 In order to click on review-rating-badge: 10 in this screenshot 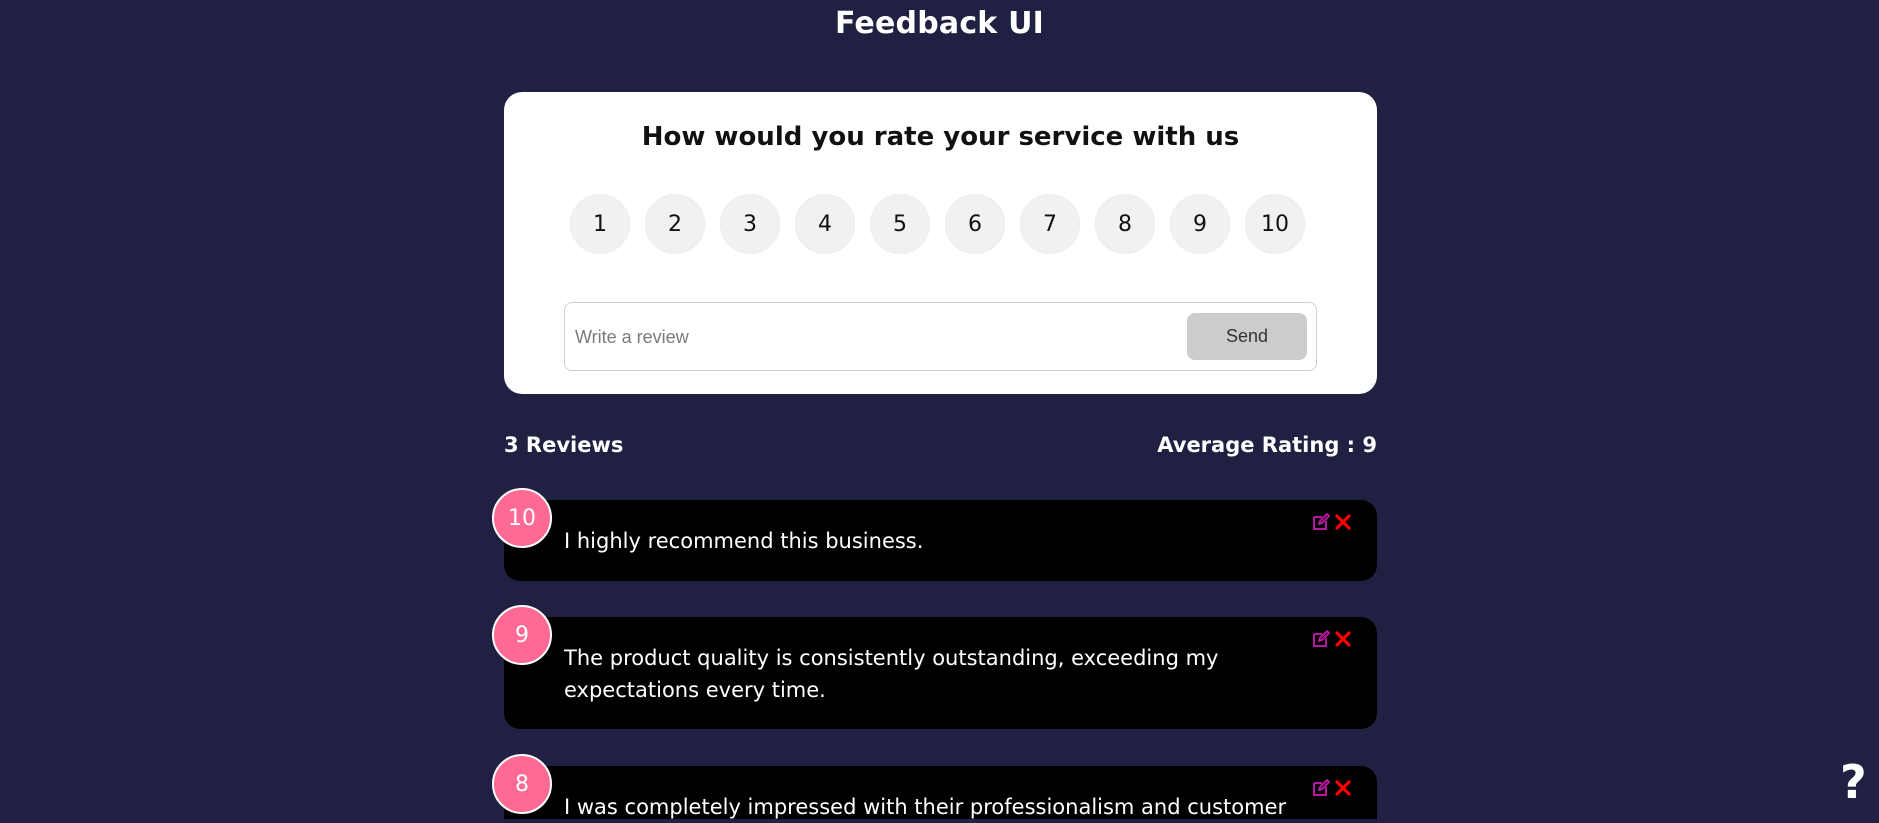, I will do `click(522, 518)`.